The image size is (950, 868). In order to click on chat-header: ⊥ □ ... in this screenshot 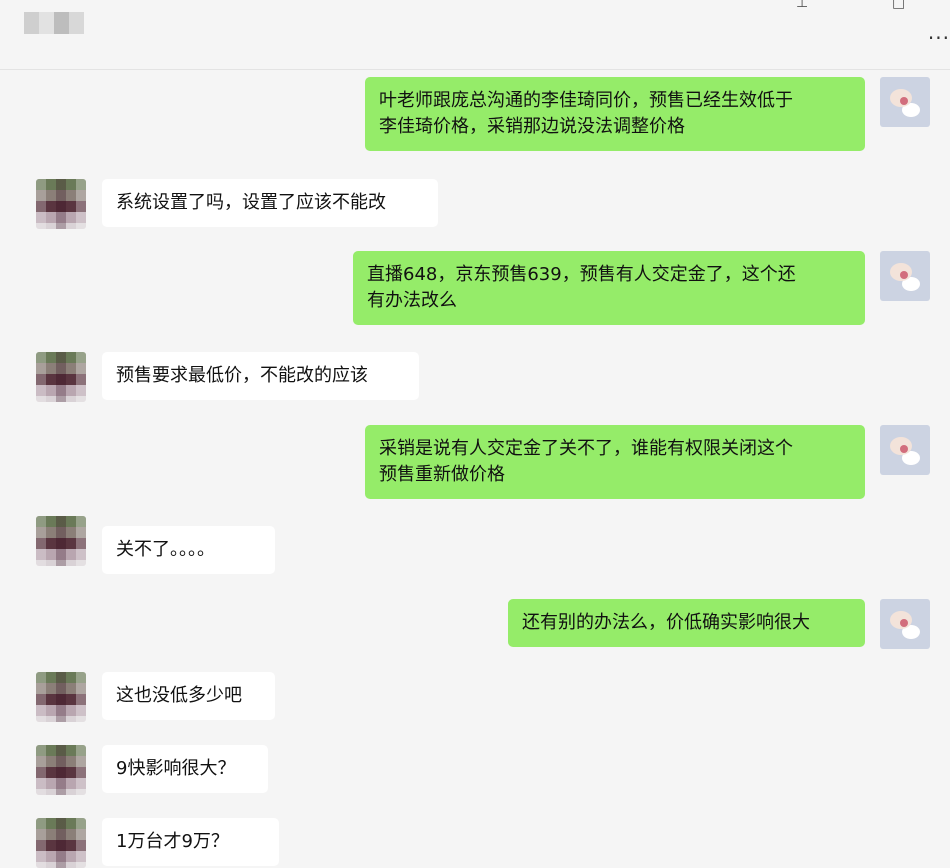, I will do `click(475, 35)`.